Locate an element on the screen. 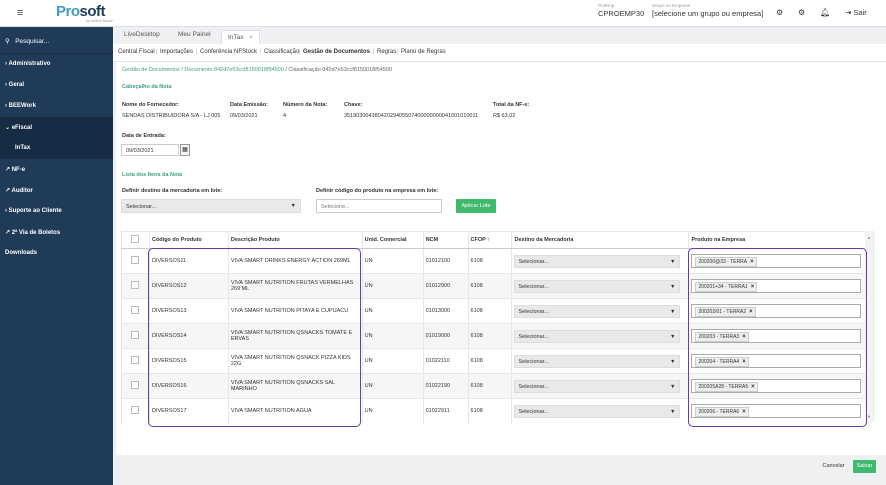 This screenshot has height=485, width=886. col-cfop: CFOP ↑ is located at coordinates (489, 240).